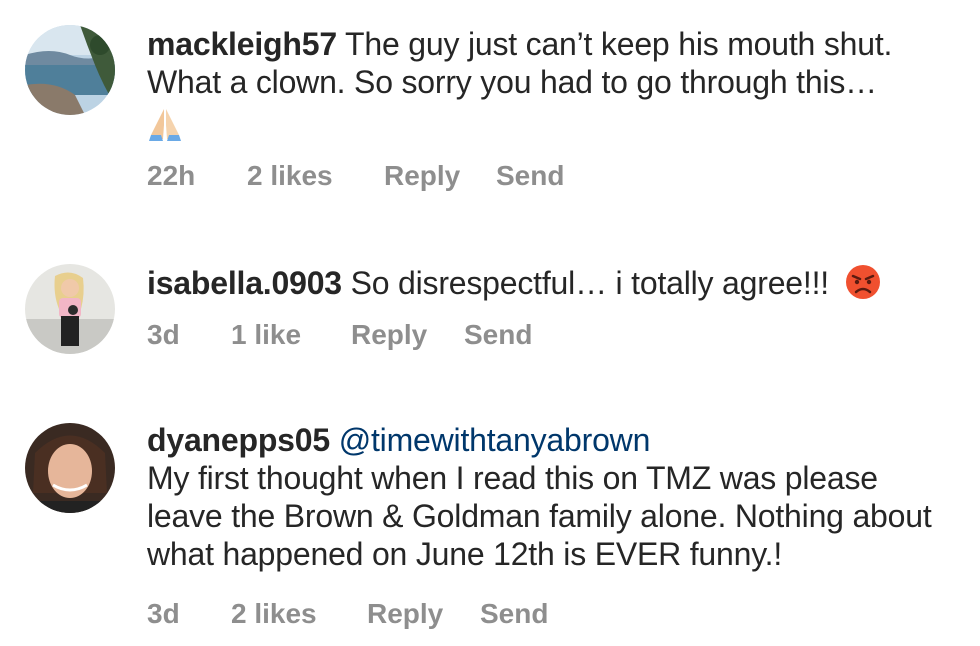 The height and width of the screenshot is (646, 980). What do you see at coordinates (238, 440) in the screenshot?
I see `comment-username: dyanepps05` at bounding box center [238, 440].